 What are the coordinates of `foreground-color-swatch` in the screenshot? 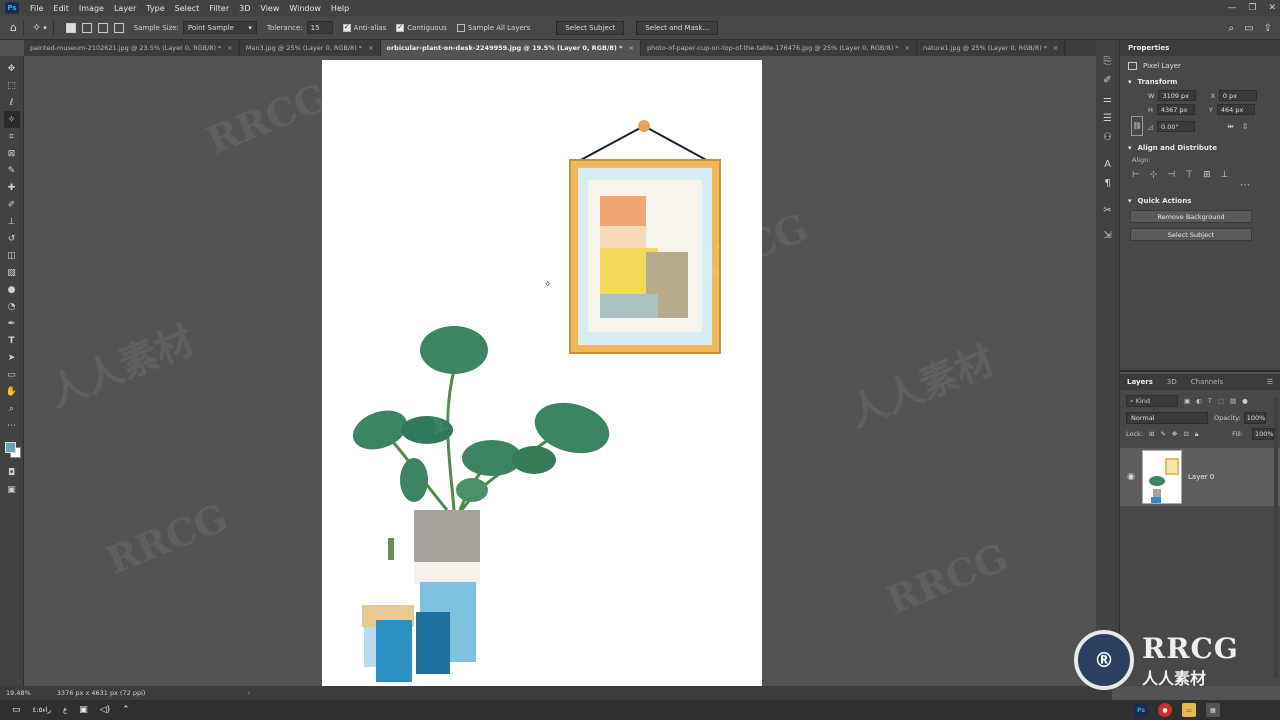 It's located at (10, 447).